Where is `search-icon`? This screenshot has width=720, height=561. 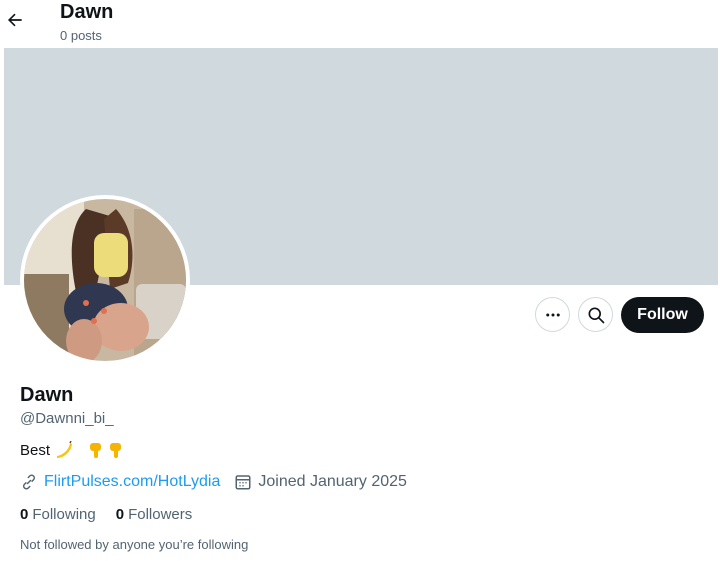
search-icon is located at coordinates (596, 315).